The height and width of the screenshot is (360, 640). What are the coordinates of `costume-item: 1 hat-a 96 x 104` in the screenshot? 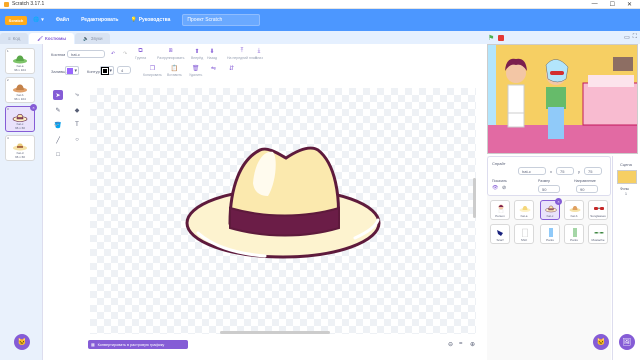 It's located at (20, 61).